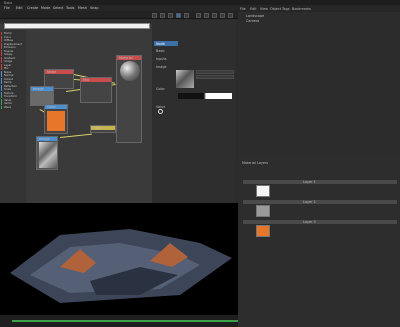 The width and height of the screenshot is (400, 327). Describe the element at coordinates (13, 107) in the screenshot. I see `node-list-item: Wave` at that location.